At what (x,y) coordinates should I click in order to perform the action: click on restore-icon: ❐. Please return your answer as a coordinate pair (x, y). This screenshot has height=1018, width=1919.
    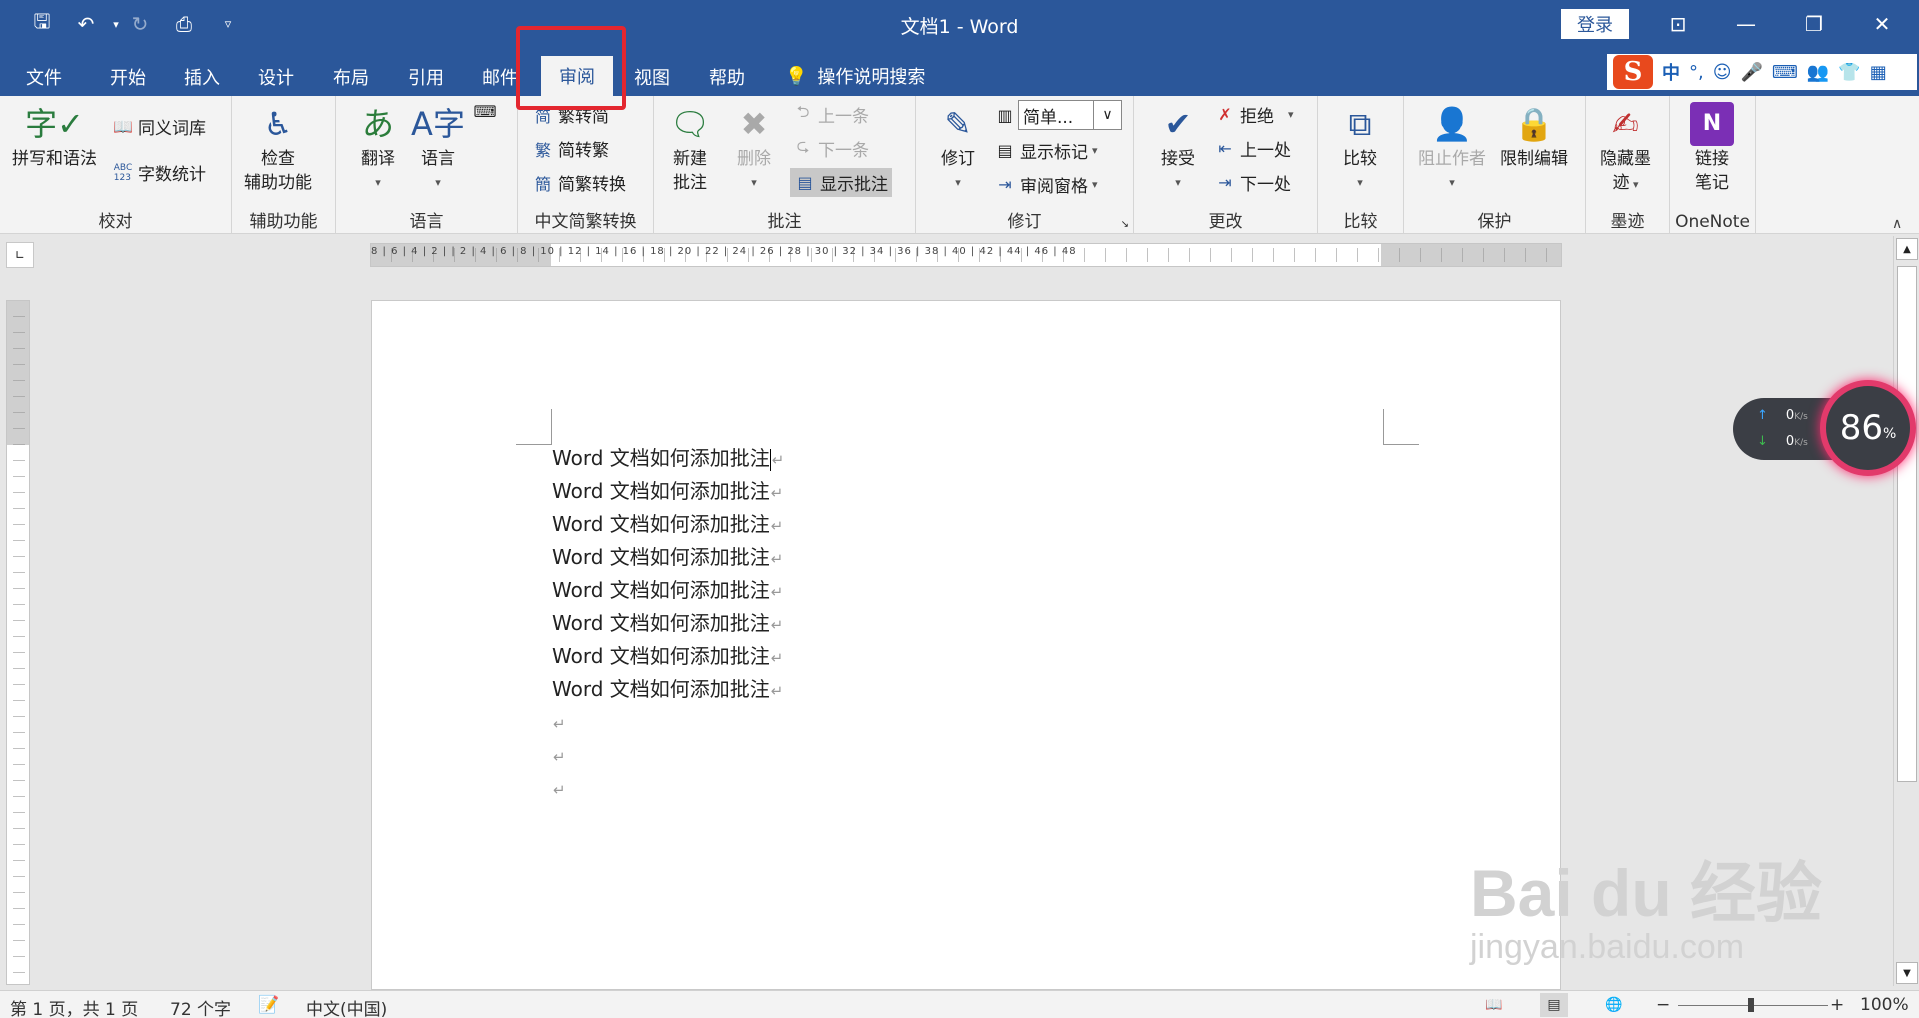
    Looking at the image, I should click on (1814, 24).